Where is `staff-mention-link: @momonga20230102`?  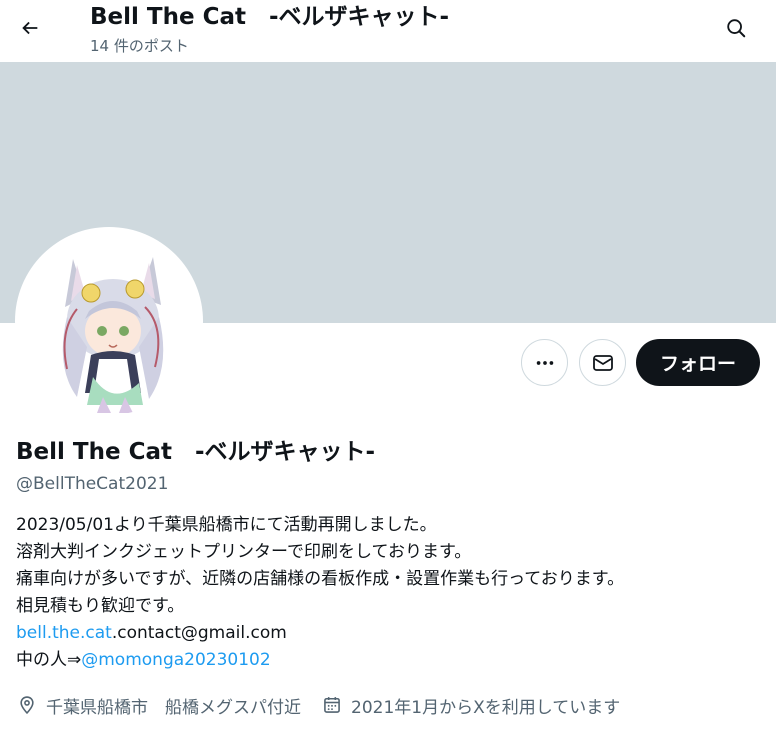 staff-mention-link: @momonga20230102 is located at coordinates (175, 660).